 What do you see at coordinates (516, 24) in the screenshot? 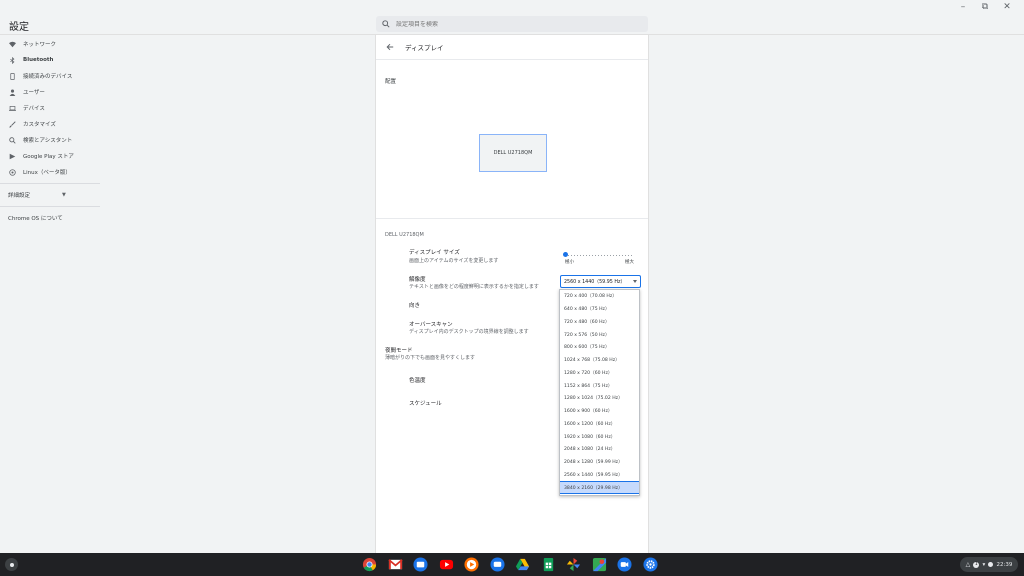
I see `search-input` at bounding box center [516, 24].